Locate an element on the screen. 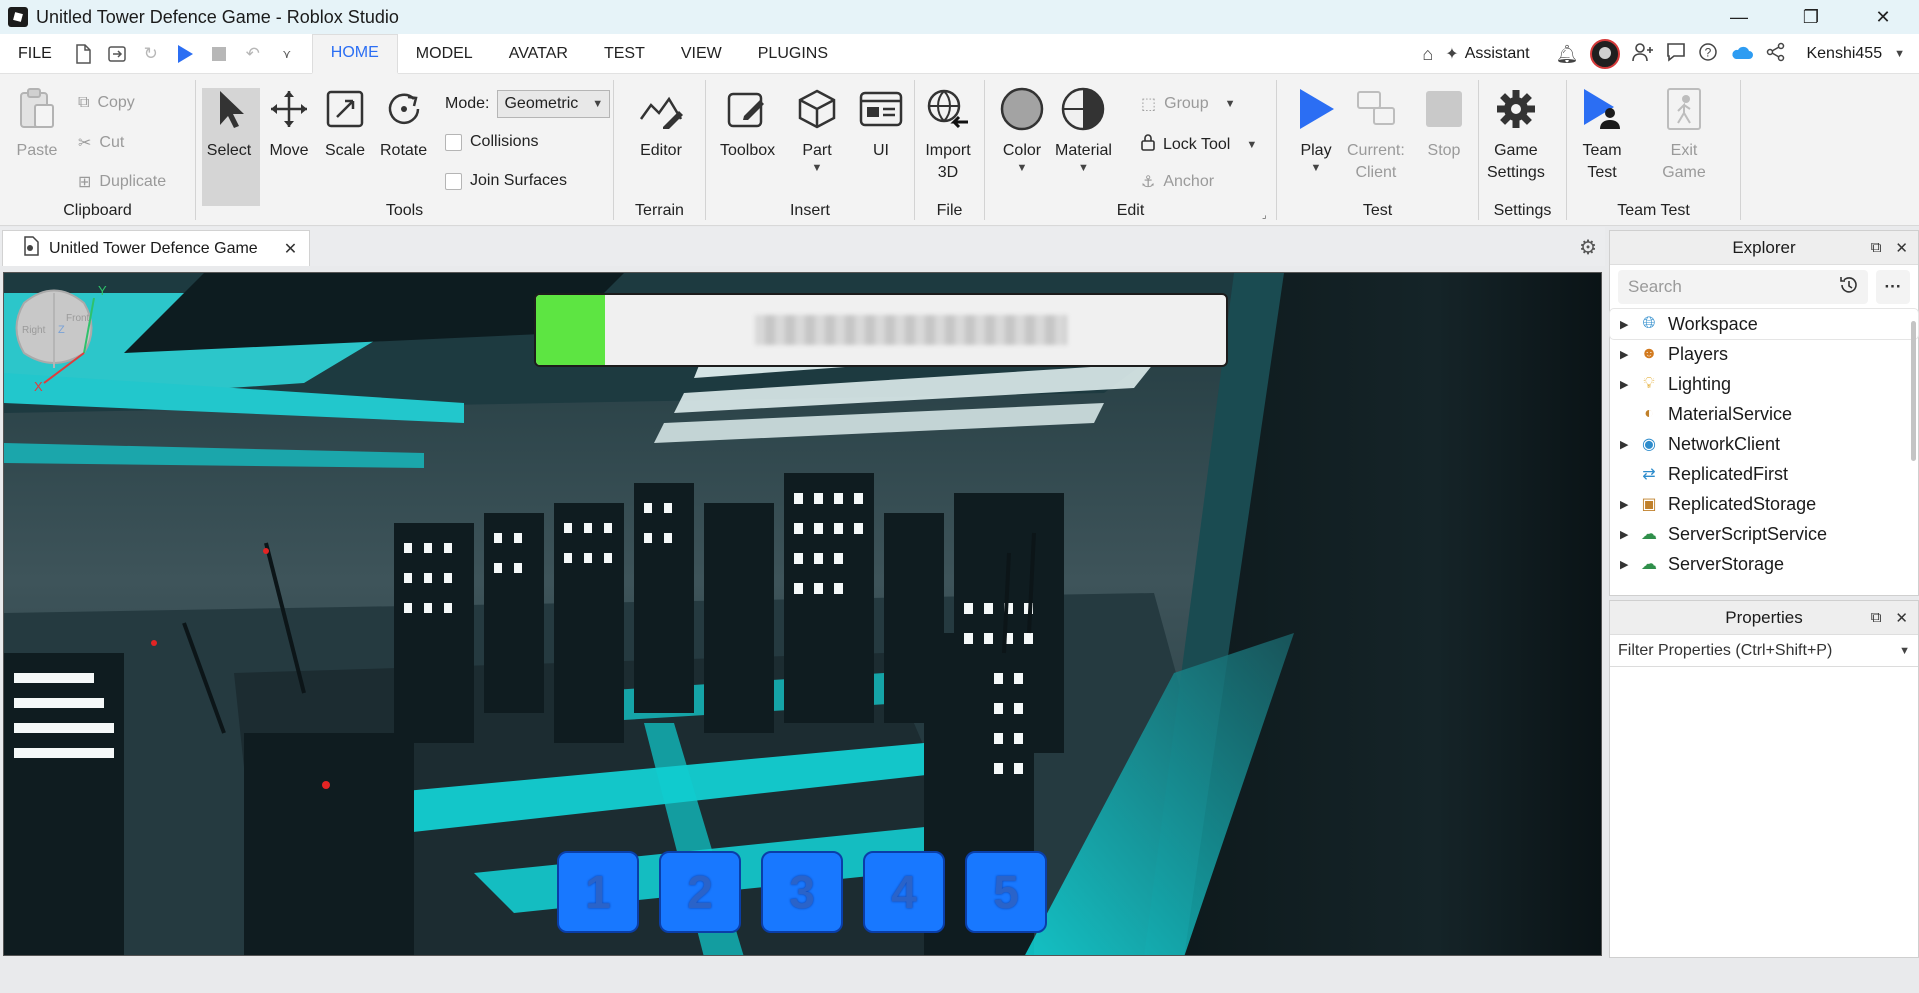 This screenshot has width=1919, height=993. explorer-item-replicatedstorage: ▶ ▣ ReplicatedStorage is located at coordinates (1764, 504).